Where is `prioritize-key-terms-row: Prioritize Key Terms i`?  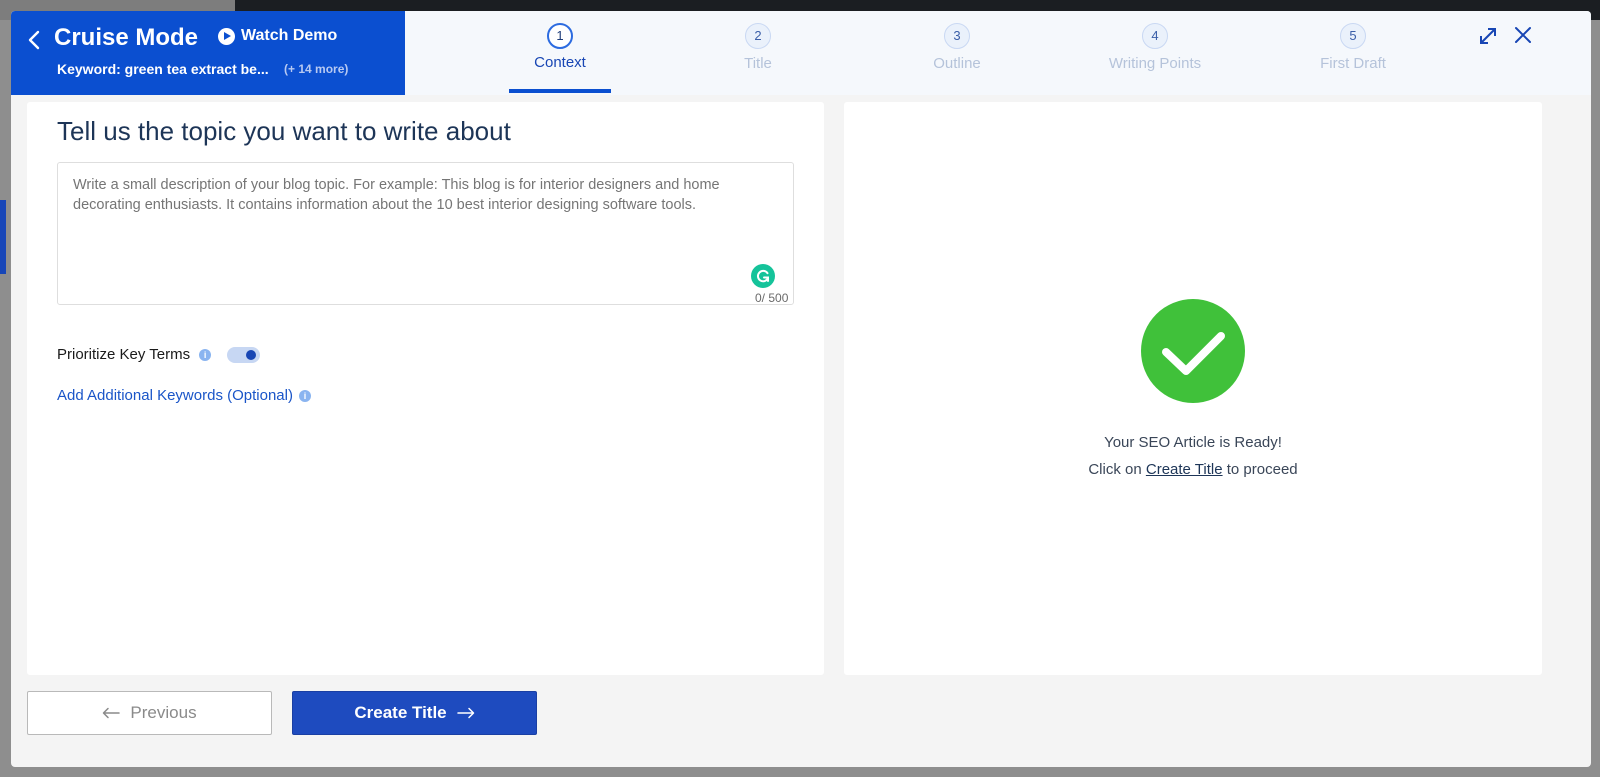 prioritize-key-terms-row: Prioritize Key Terms i is located at coordinates (159, 354).